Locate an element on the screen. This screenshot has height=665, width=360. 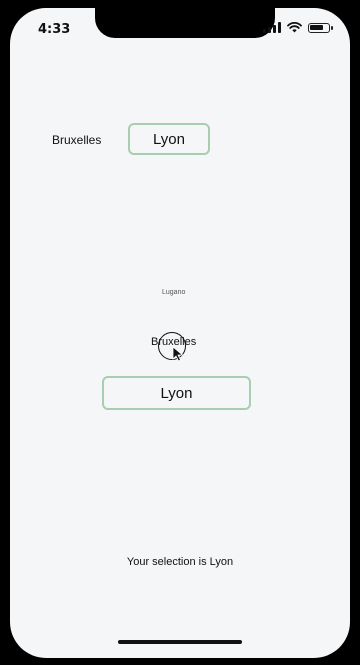
home-indicator is located at coordinates (180, 642).